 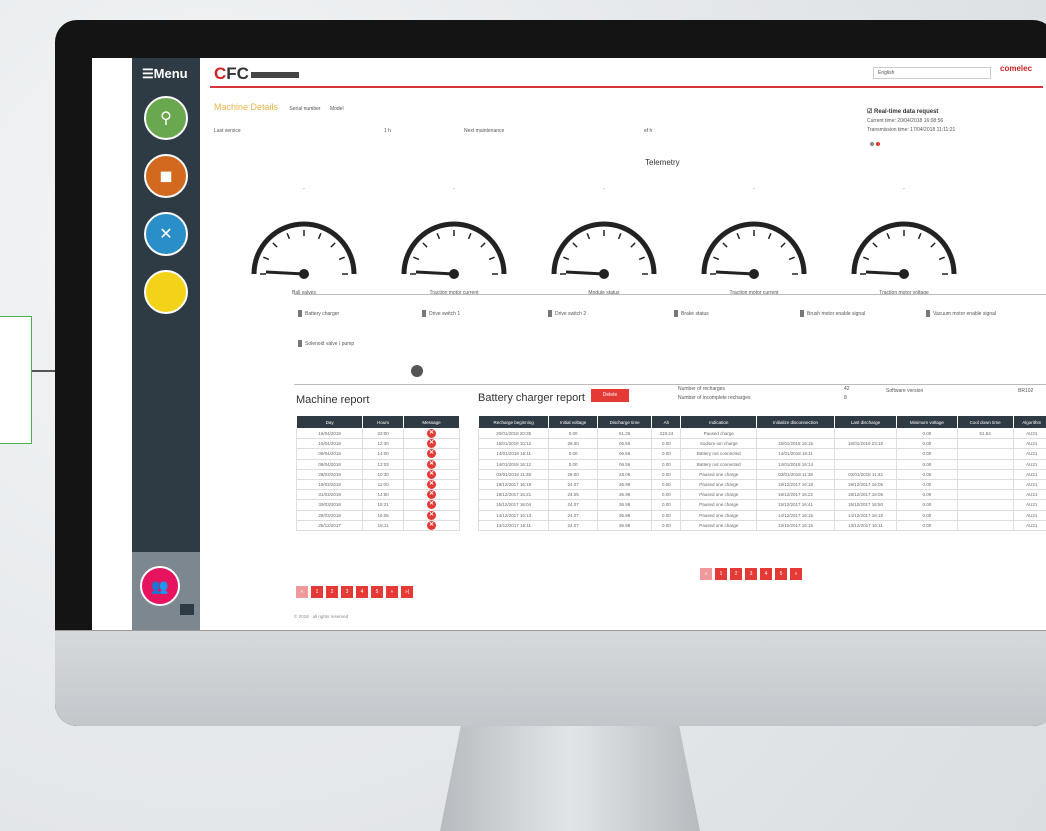 I want to click on callout-dot, so click(x=417, y=371).